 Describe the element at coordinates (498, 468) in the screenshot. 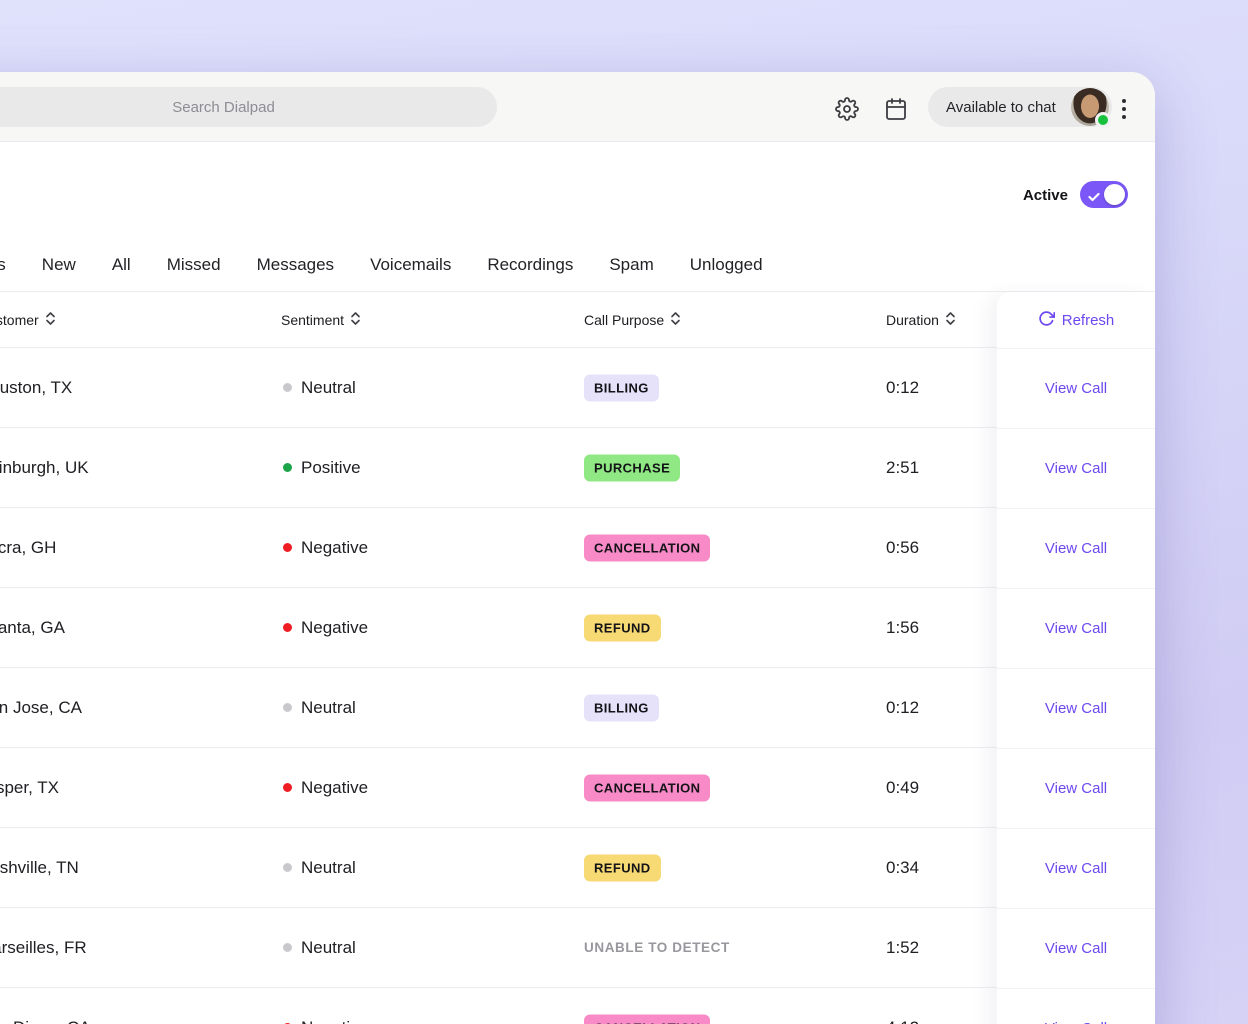

I see `table-row: Edinburgh, UK Positive PURCHASE 2:51` at that location.